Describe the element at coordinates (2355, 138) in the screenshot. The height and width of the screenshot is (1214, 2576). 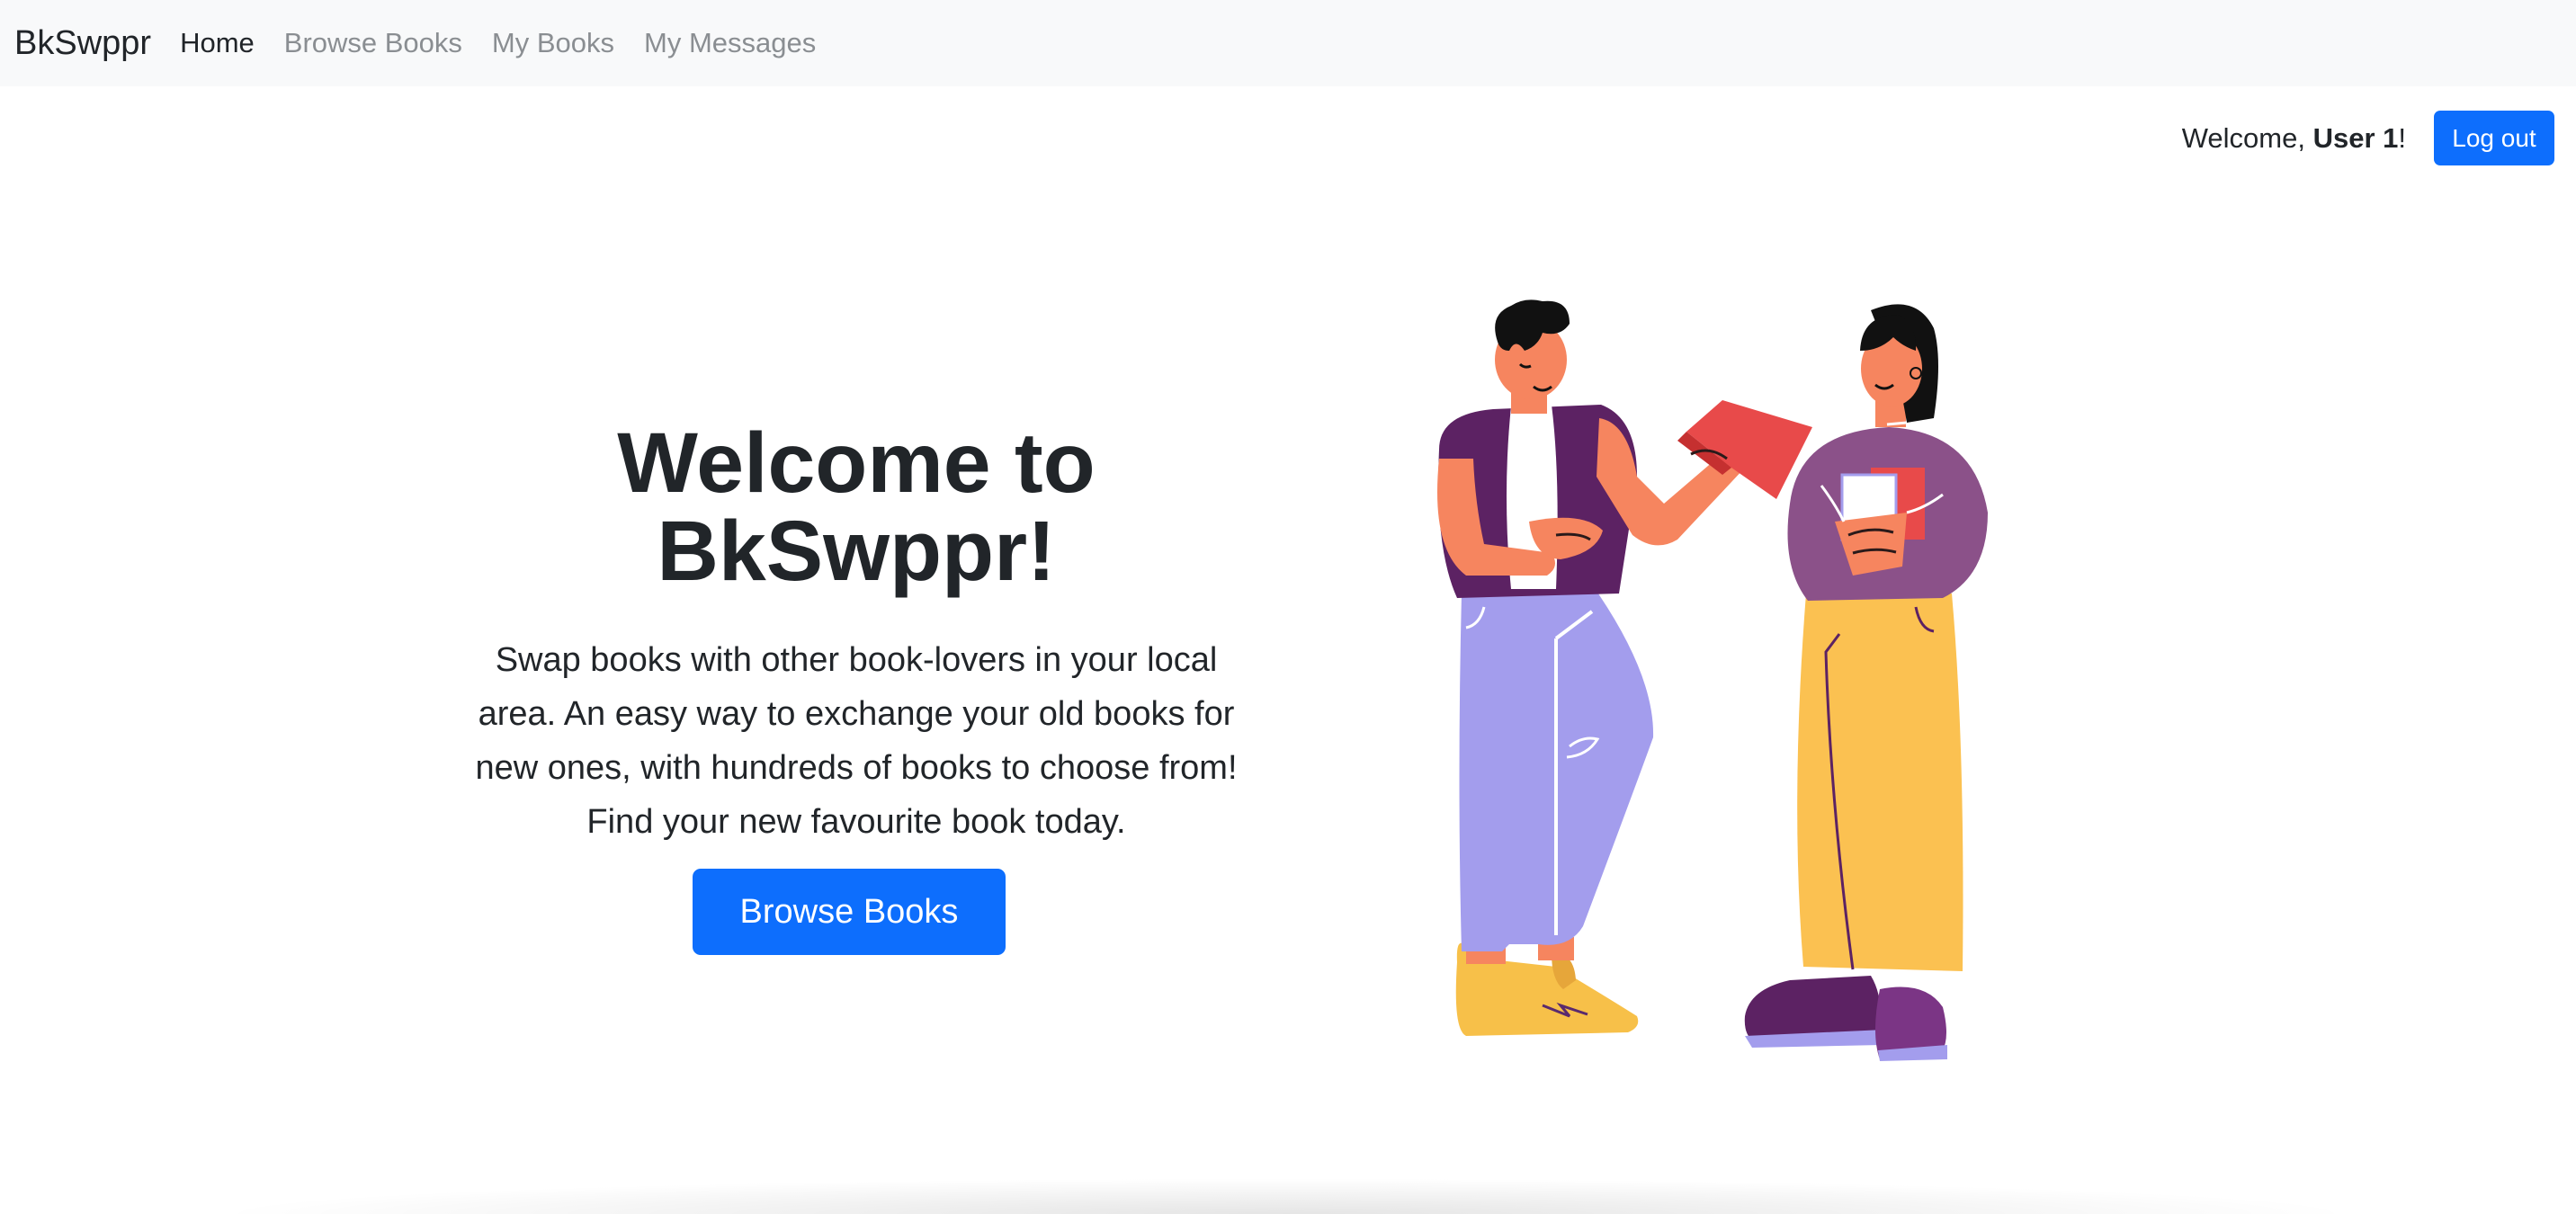
I see `username: User 1` at that location.